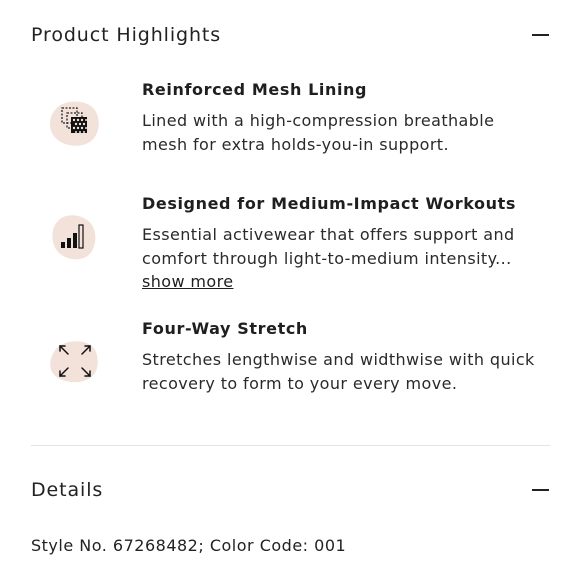 The width and height of the screenshot is (580, 580). I want to click on feature-description-line: mesh for extra holds-you-in support., so click(295, 144).